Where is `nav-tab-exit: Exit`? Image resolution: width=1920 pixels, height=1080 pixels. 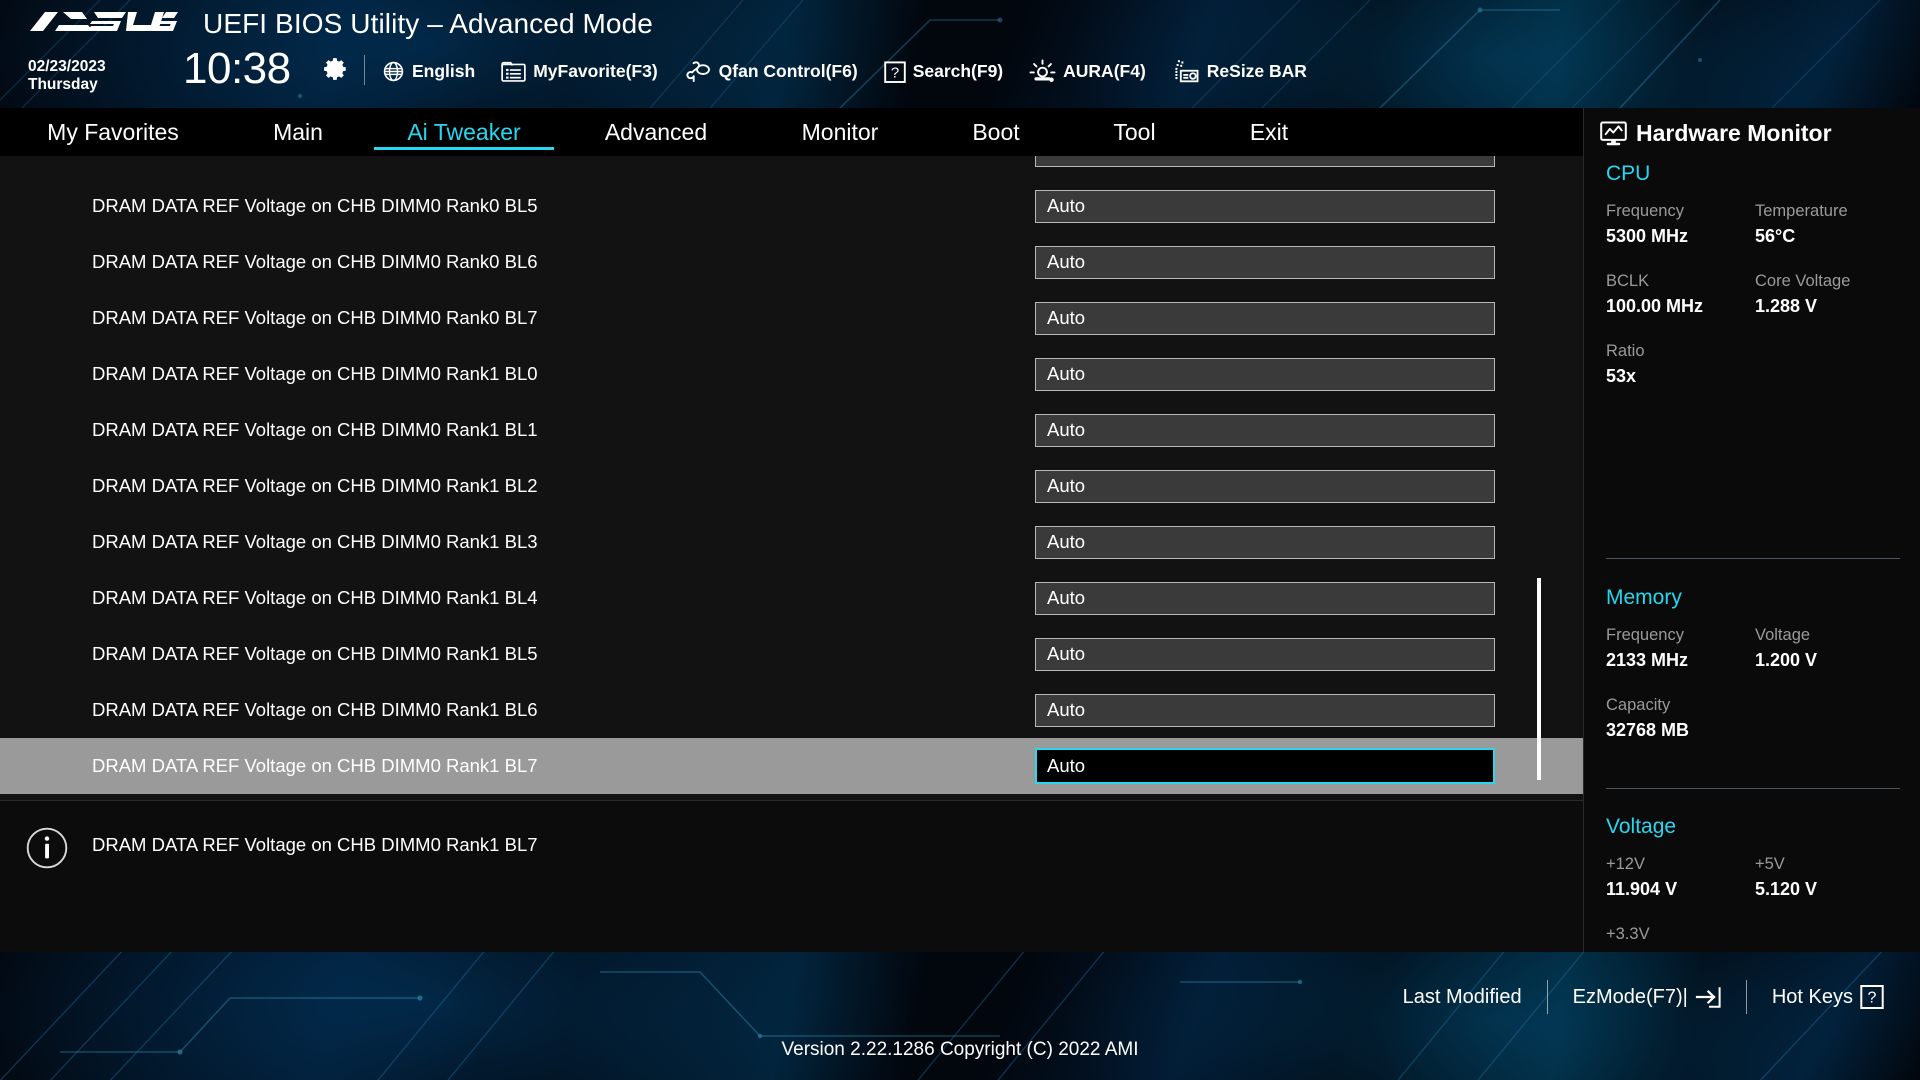
nav-tab-exit: Exit is located at coordinates (1269, 132).